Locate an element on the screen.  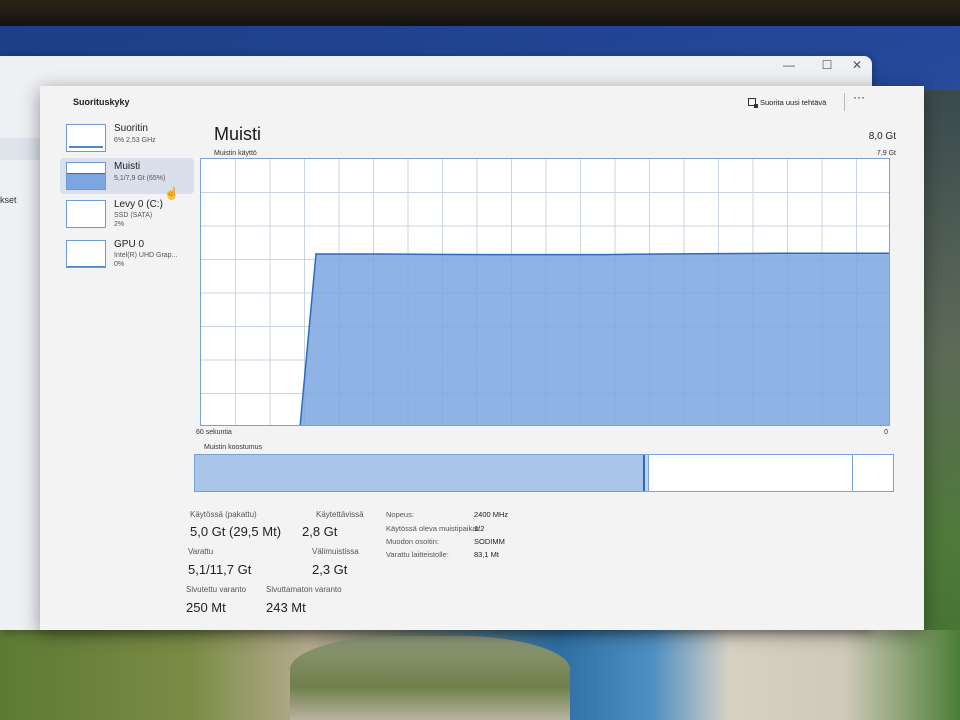
nonpaged-pool-value: 243 Mt is located at coordinates (286, 607).